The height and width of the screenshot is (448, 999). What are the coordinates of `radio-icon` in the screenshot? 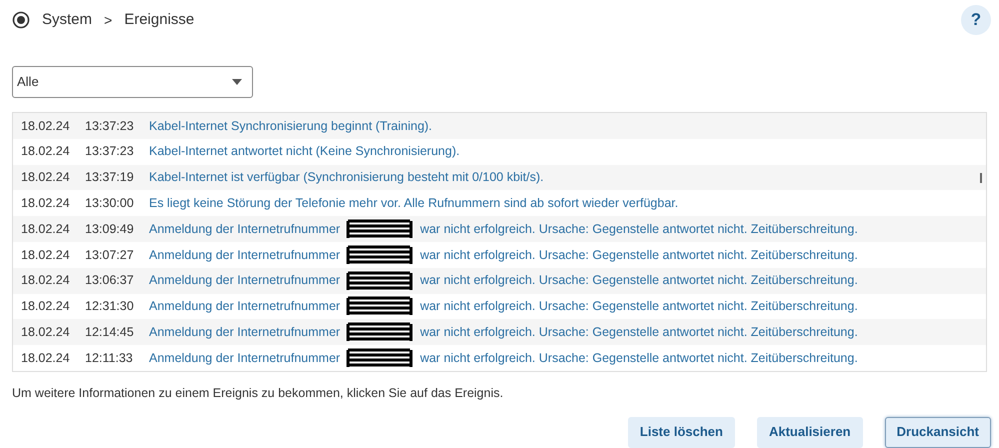 It's located at (21, 20).